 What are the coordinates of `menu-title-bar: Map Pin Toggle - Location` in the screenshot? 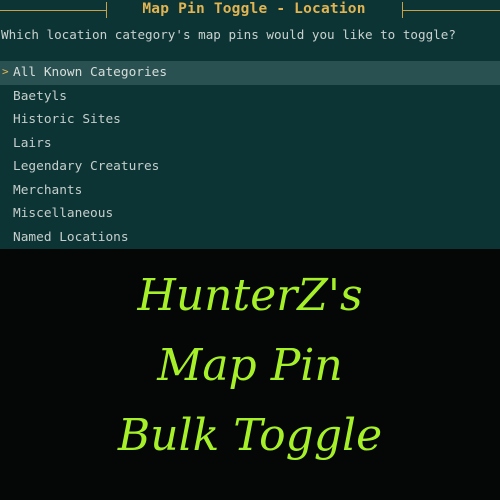 It's located at (250, 11).